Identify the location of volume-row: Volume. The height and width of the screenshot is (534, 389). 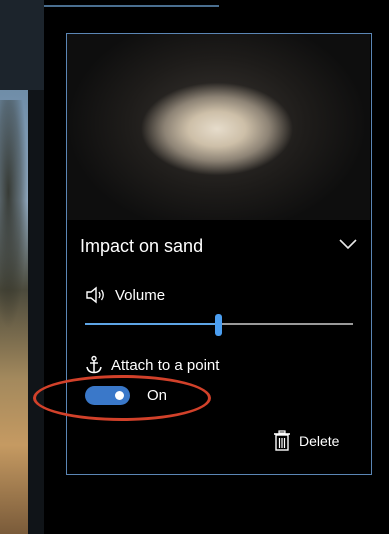
(125, 295).